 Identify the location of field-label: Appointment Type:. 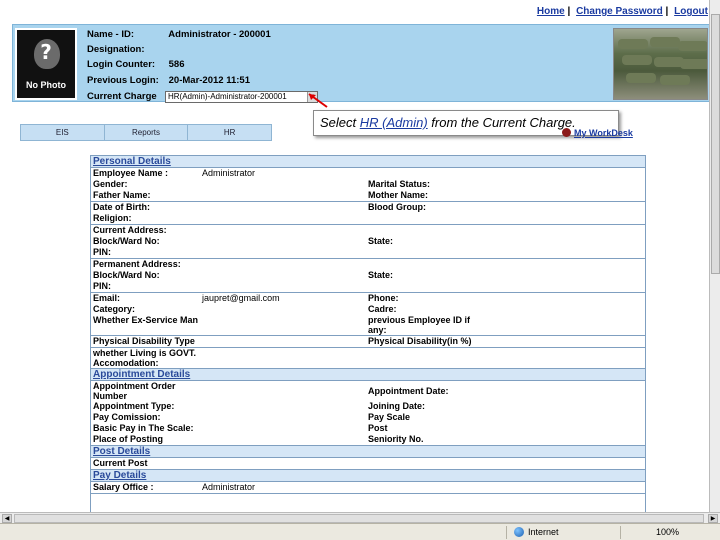
(134, 406).